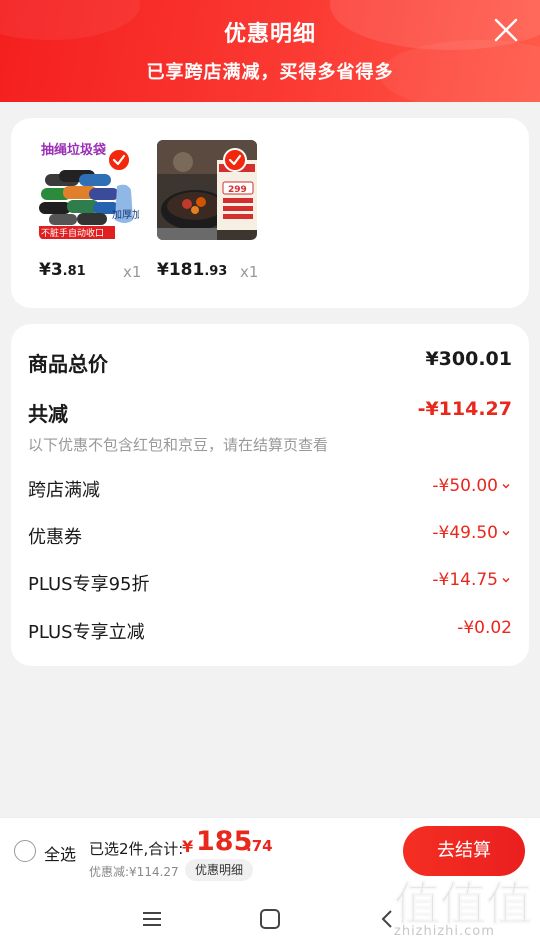  I want to click on total-reduce-label: 共减, so click(48, 414).